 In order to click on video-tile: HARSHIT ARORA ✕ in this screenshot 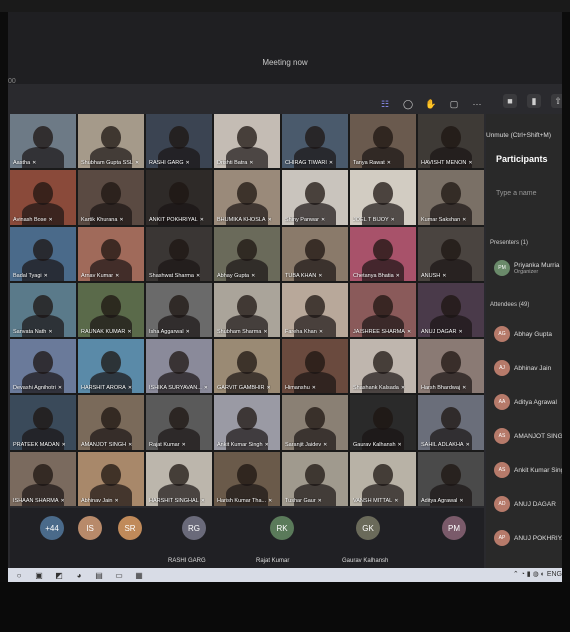, I will do `click(111, 366)`.